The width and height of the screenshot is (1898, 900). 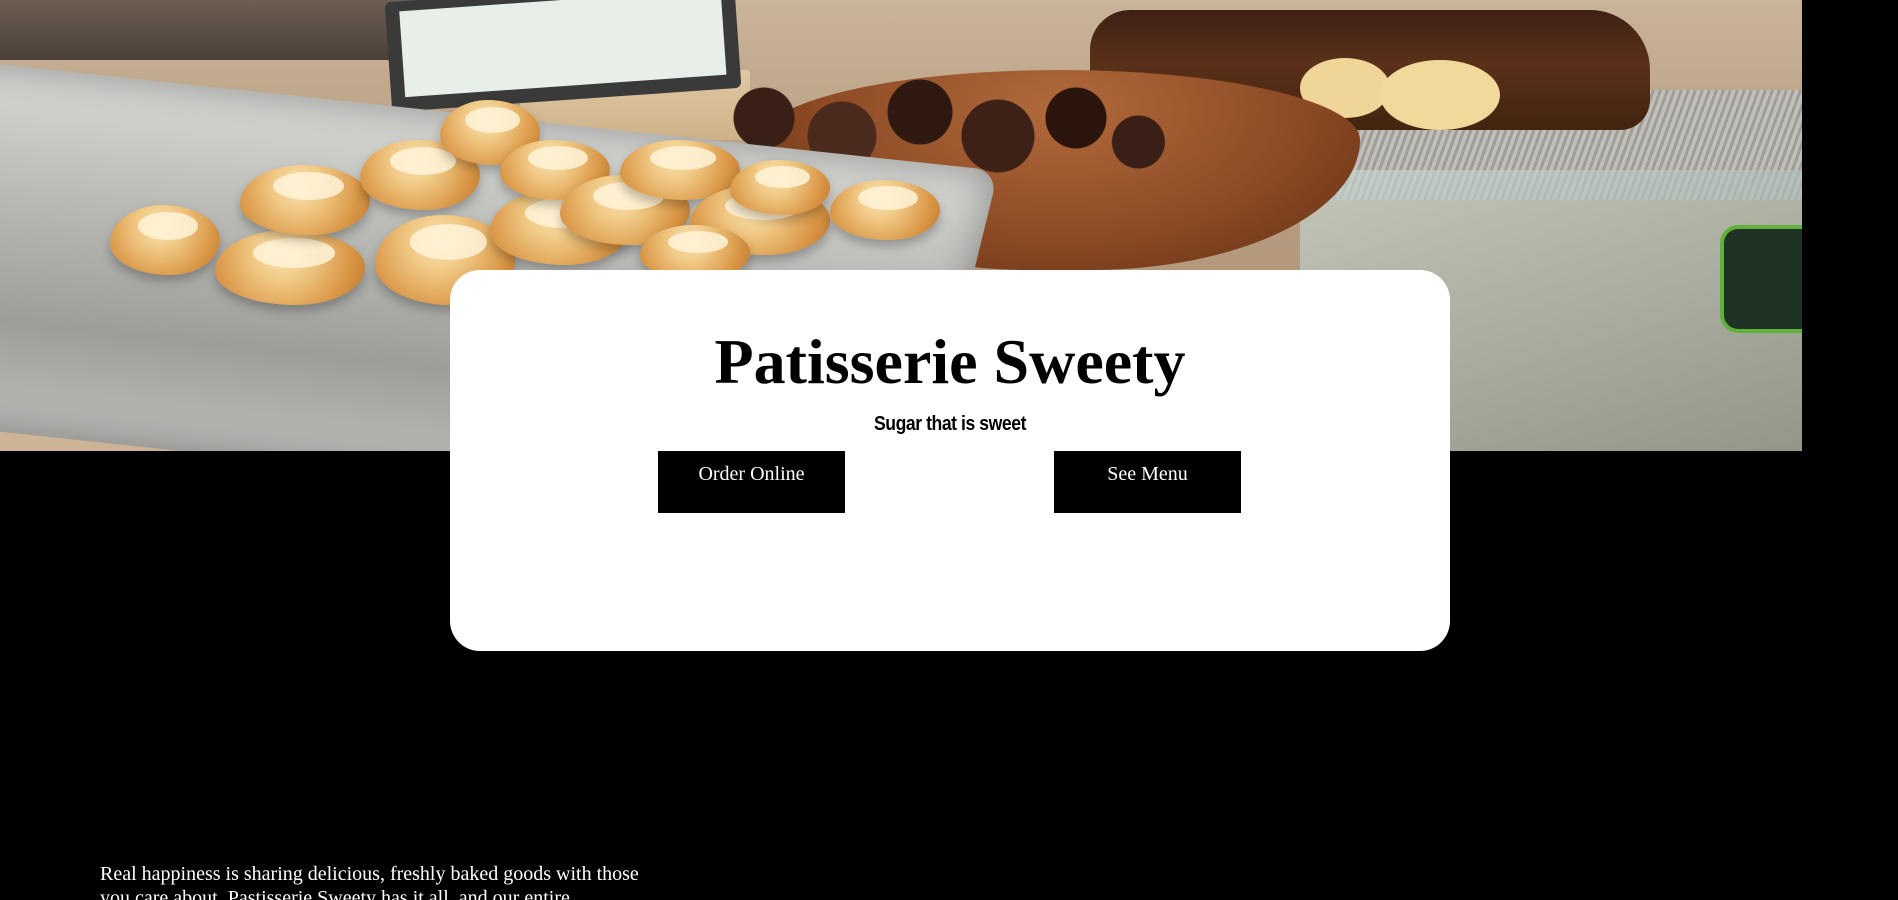 I want to click on site-title: Patisserie Sweety, so click(x=950, y=361).